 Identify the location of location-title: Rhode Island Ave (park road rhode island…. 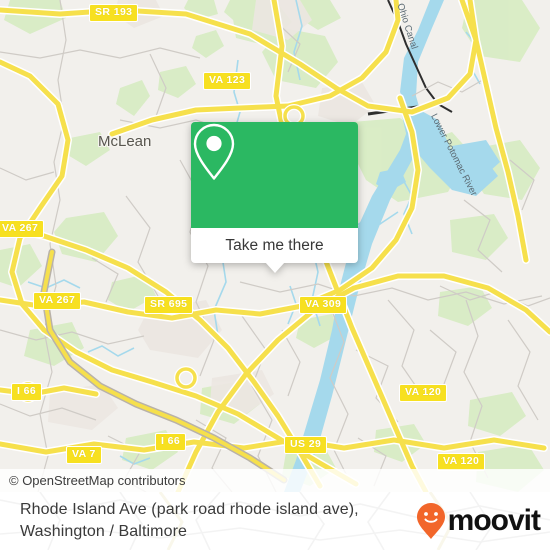
(189, 521).